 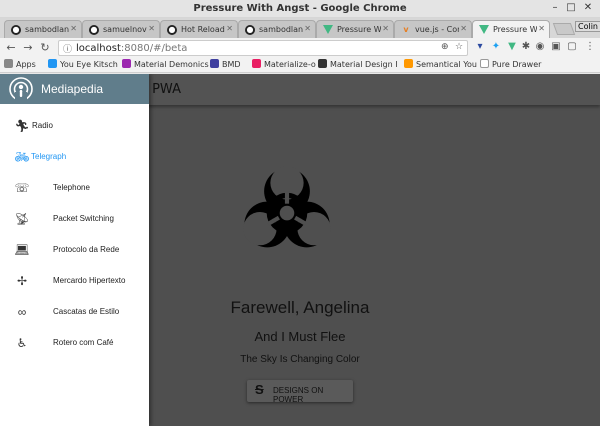 What do you see at coordinates (86, 311) in the screenshot?
I see `nav-item-label: Cascatas de Estilo` at bounding box center [86, 311].